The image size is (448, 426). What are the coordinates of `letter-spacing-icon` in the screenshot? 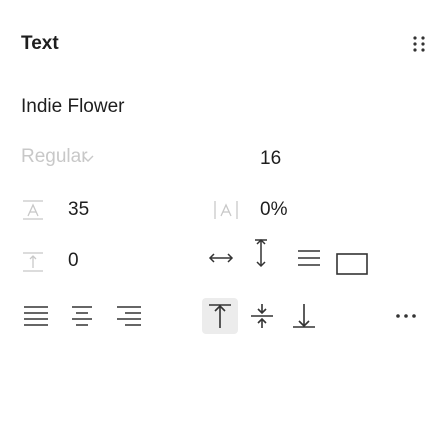 It's located at (226, 210).